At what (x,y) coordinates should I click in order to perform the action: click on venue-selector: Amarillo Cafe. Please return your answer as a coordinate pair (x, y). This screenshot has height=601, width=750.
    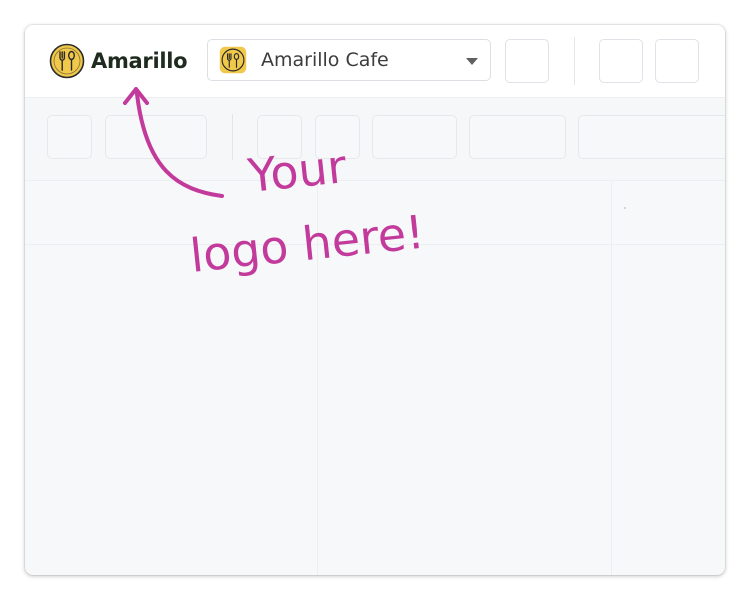
    Looking at the image, I should click on (349, 60).